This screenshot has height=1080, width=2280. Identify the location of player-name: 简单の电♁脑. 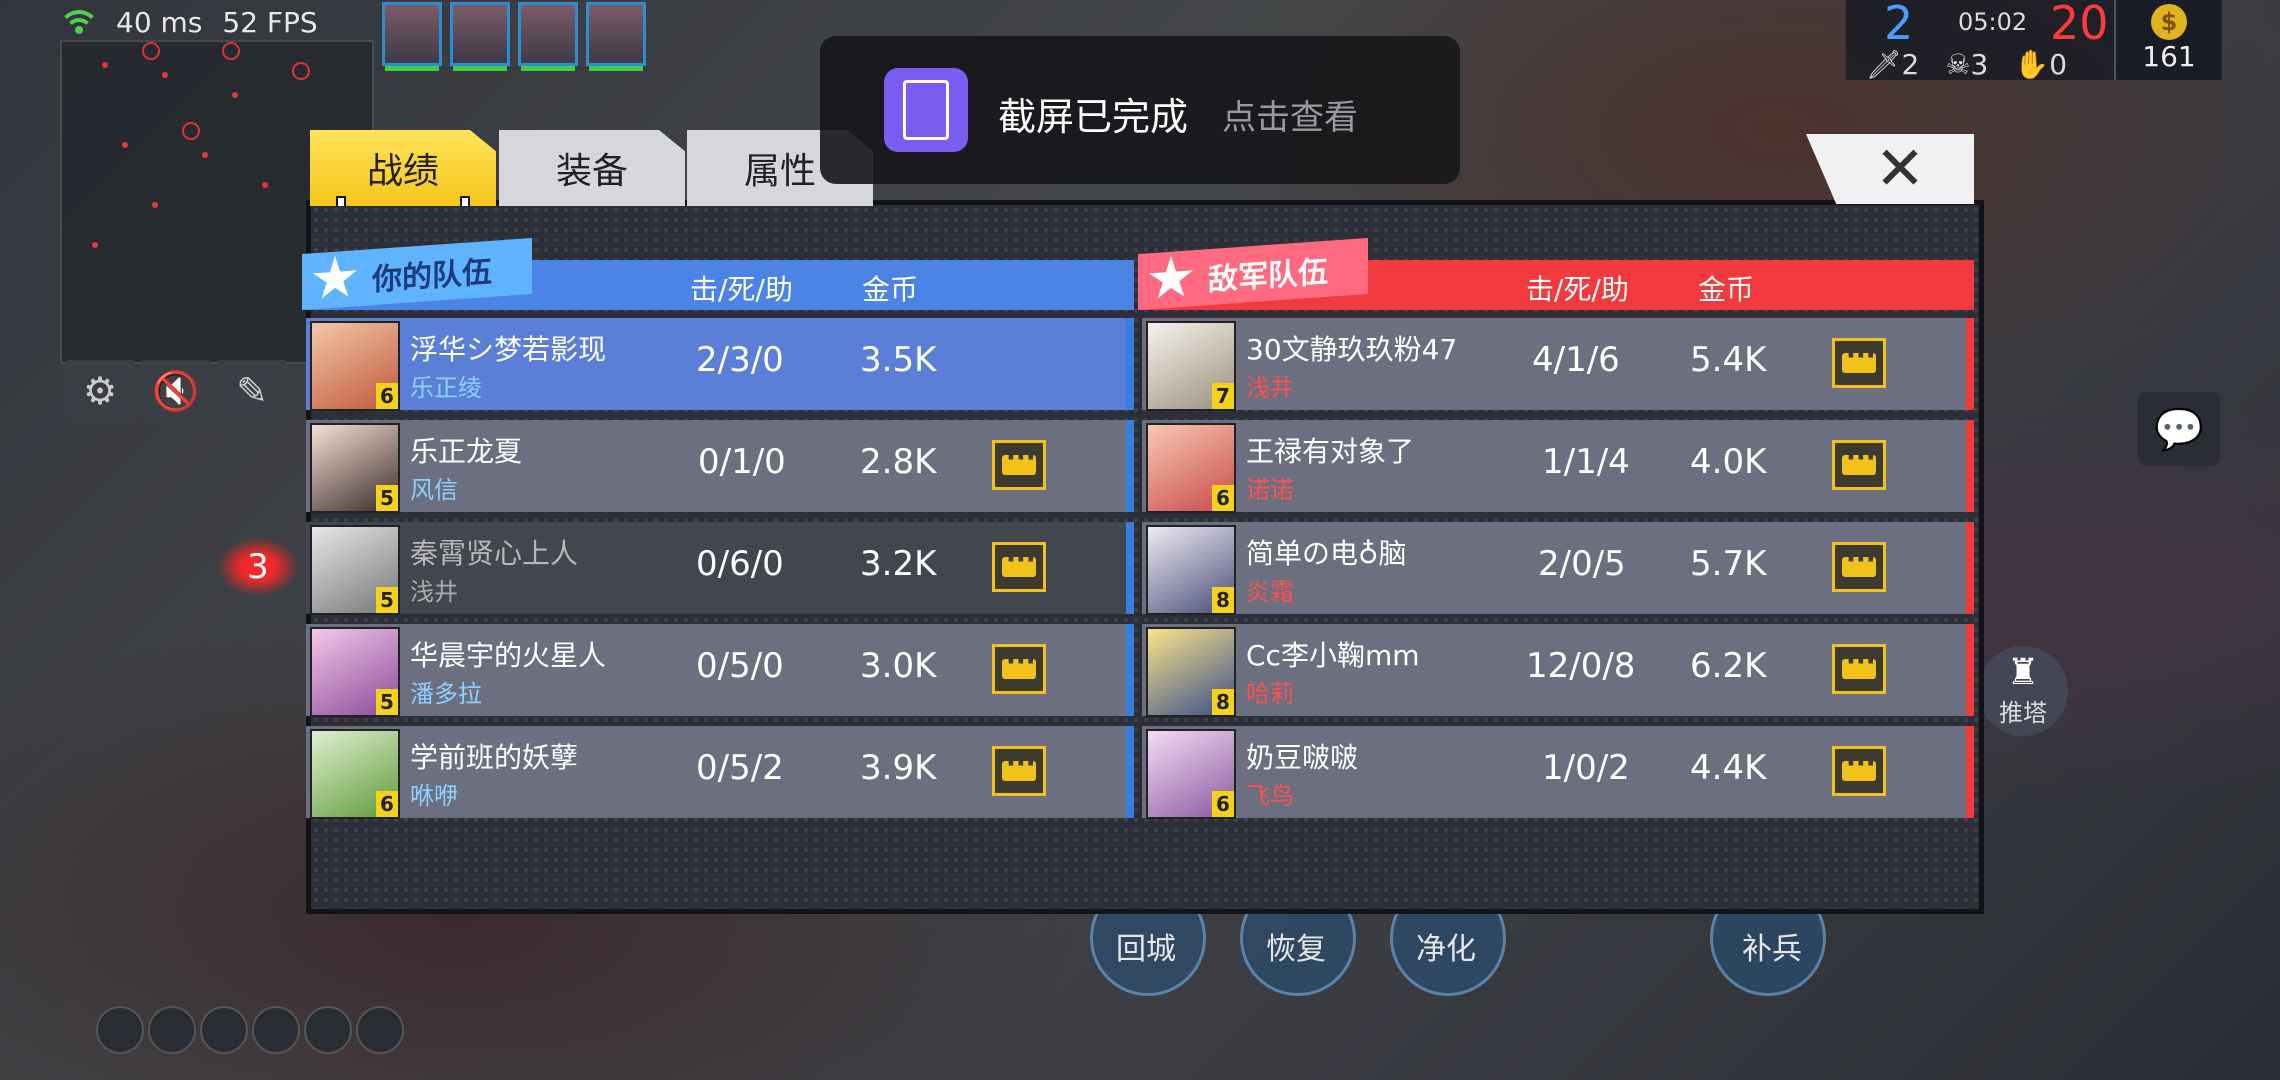
(1326, 553).